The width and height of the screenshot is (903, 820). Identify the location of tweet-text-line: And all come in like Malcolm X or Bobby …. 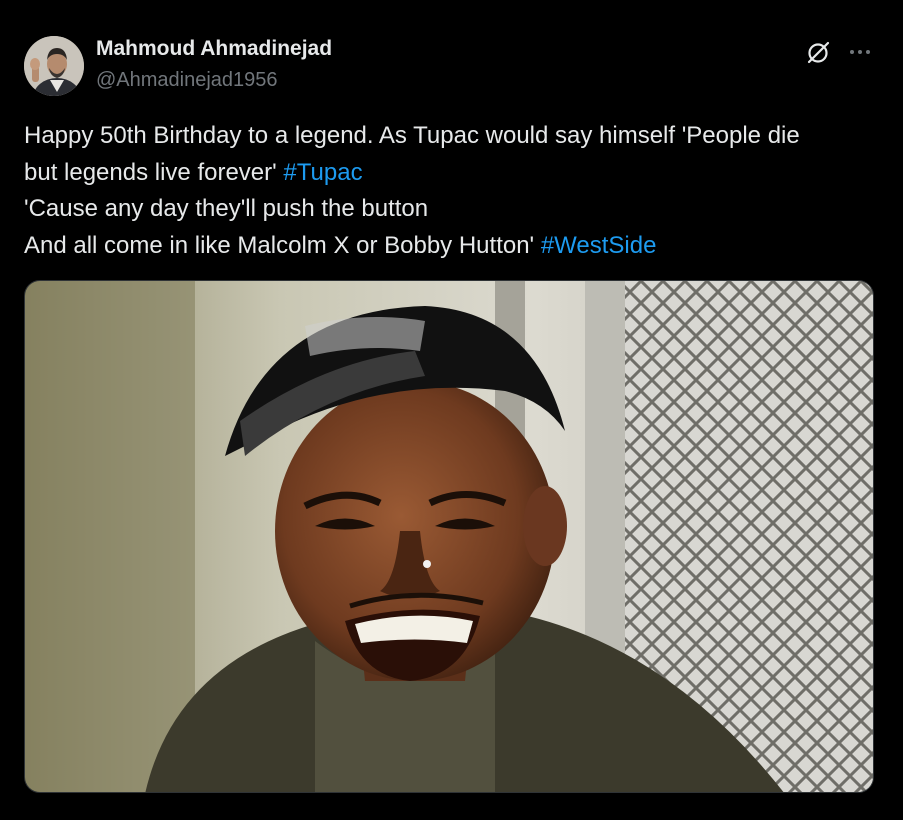
(454, 246).